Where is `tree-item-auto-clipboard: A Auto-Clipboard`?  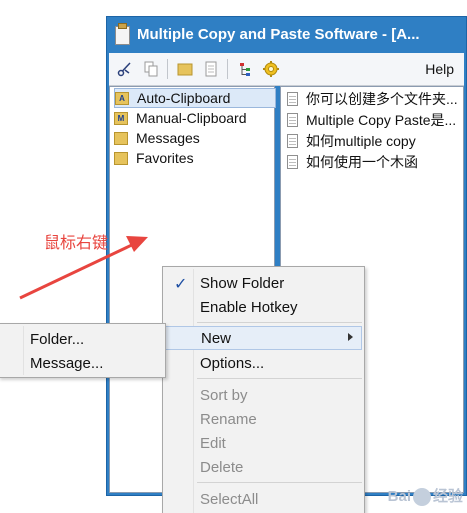 tree-item-auto-clipboard: A Auto-Clipboard is located at coordinates (195, 98).